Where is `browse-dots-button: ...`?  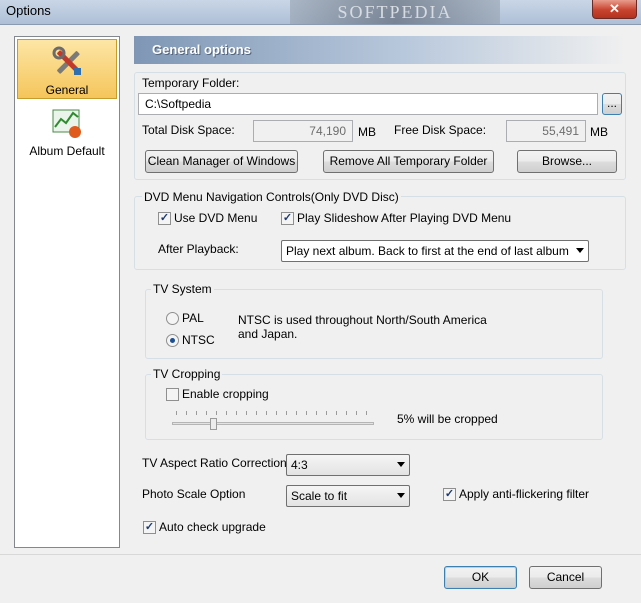
browse-dots-button: ... is located at coordinates (612, 104).